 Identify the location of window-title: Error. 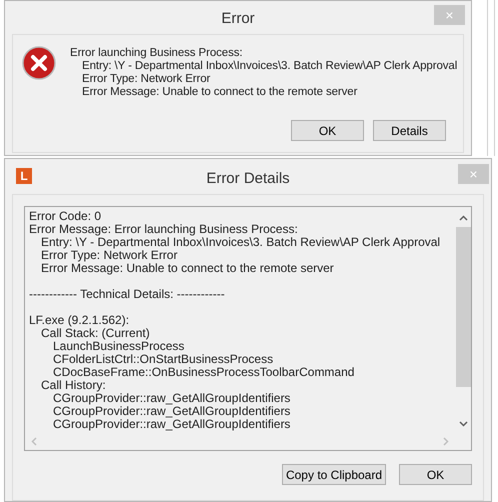
(238, 19).